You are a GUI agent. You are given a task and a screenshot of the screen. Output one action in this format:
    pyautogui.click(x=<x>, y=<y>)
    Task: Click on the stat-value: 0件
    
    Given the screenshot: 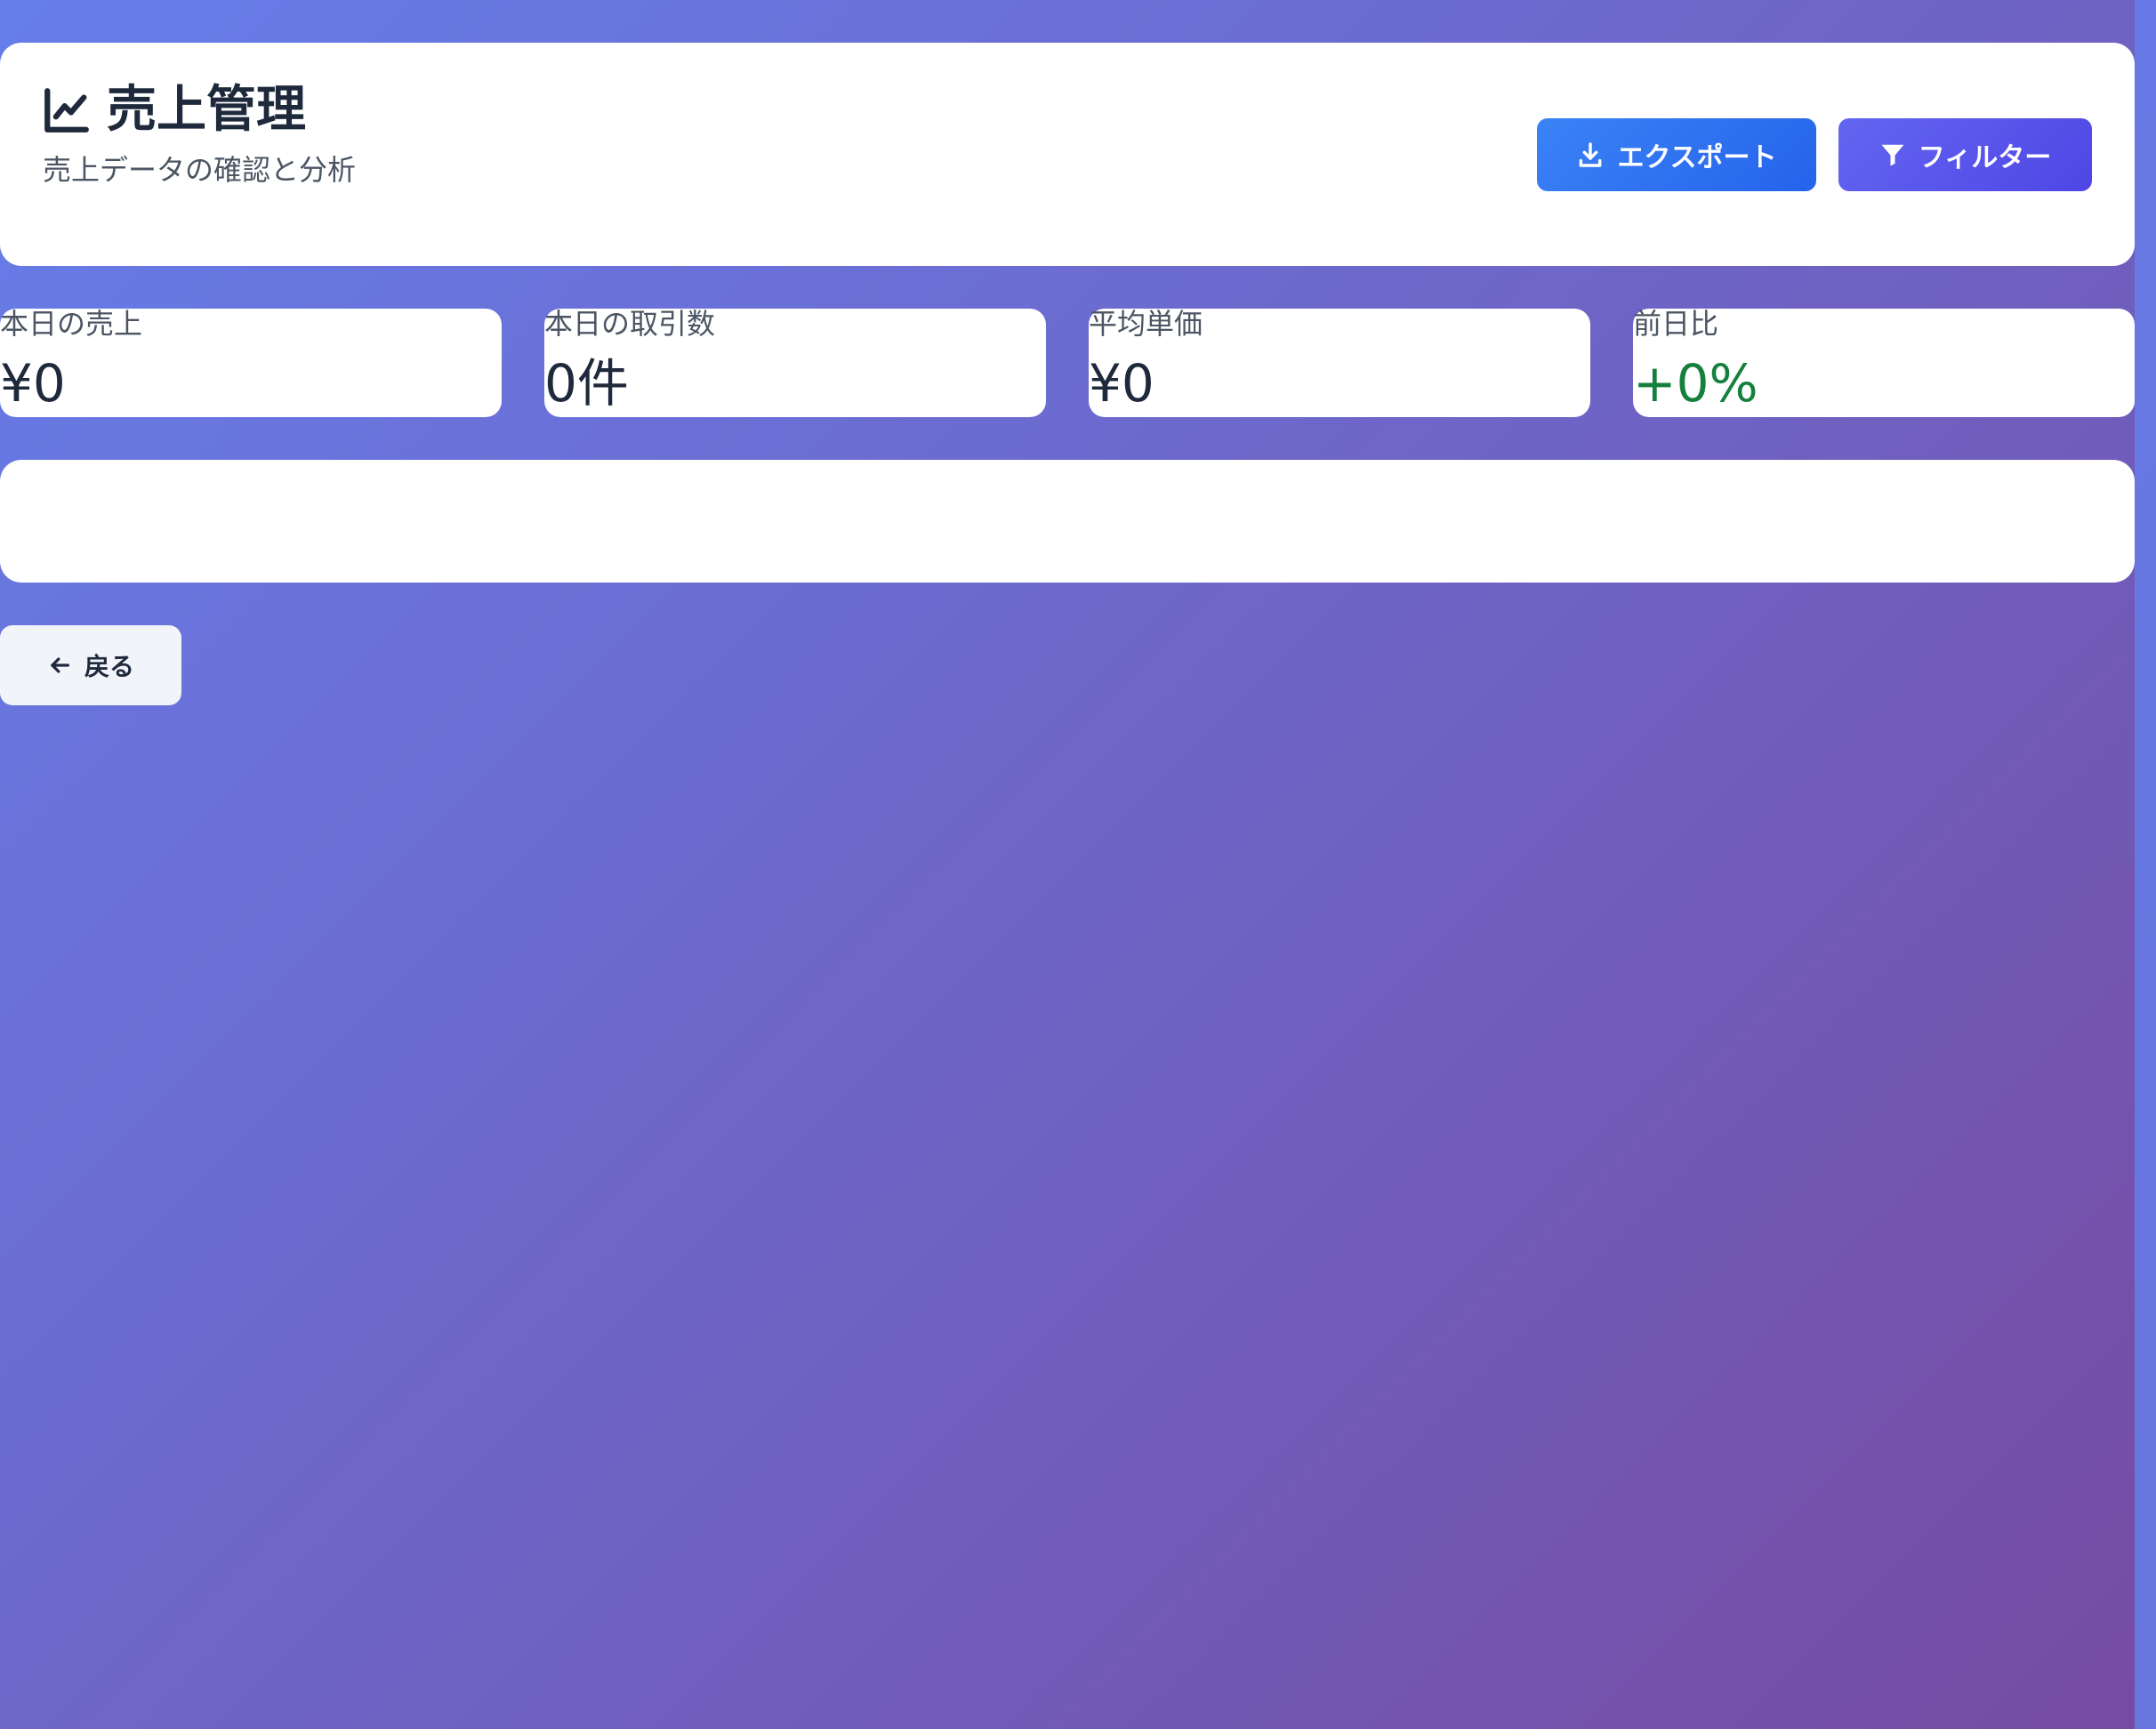 What is the action you would take?
    pyautogui.click(x=586, y=383)
    